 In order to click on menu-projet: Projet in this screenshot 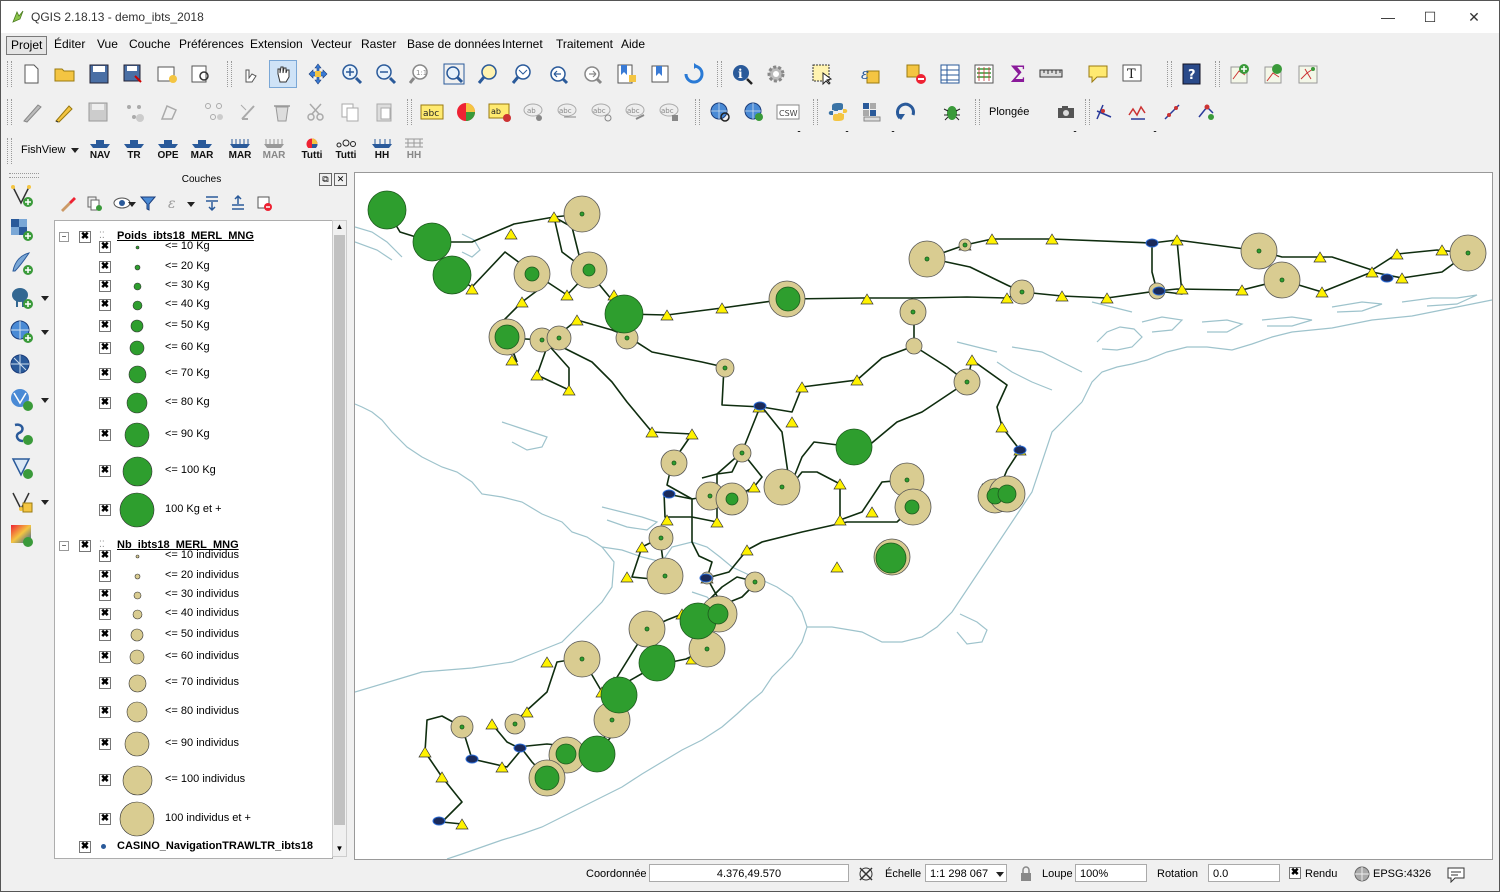, I will do `click(27, 45)`.